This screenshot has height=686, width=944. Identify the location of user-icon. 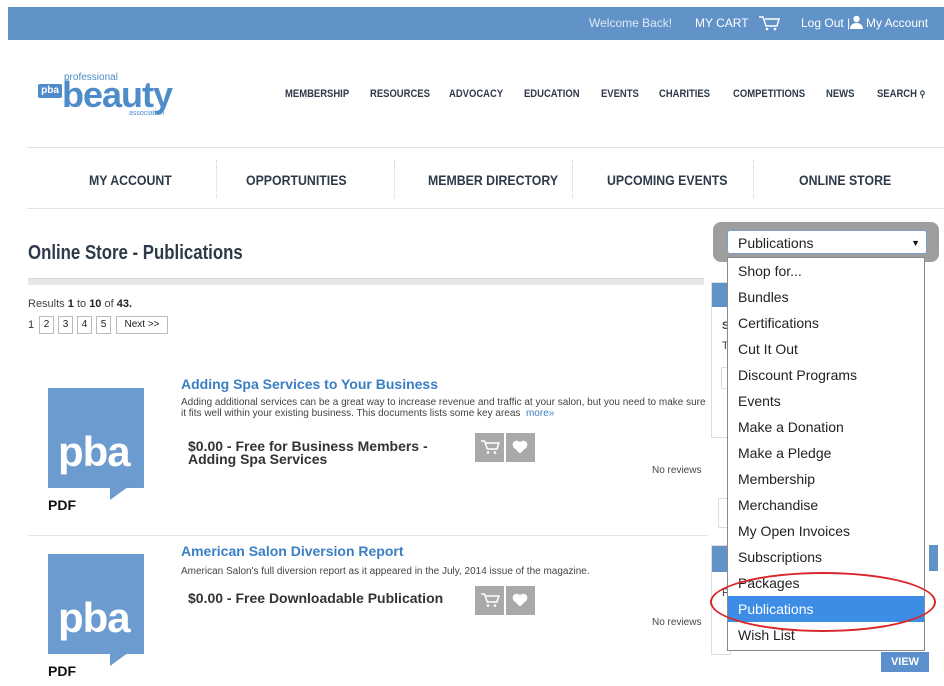
(856, 24).